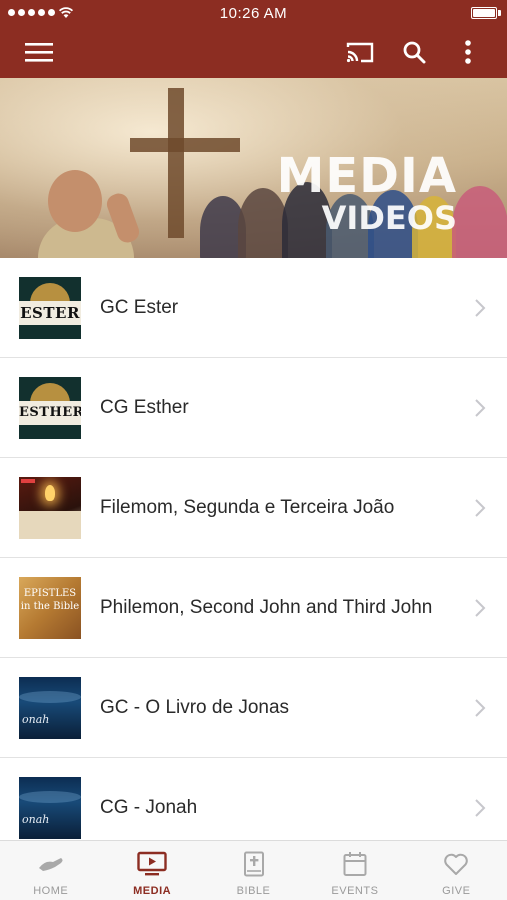 The height and width of the screenshot is (900, 507). Describe the element at coordinates (366, 176) in the screenshot. I see `hero-title-line1: MEDIA` at that location.